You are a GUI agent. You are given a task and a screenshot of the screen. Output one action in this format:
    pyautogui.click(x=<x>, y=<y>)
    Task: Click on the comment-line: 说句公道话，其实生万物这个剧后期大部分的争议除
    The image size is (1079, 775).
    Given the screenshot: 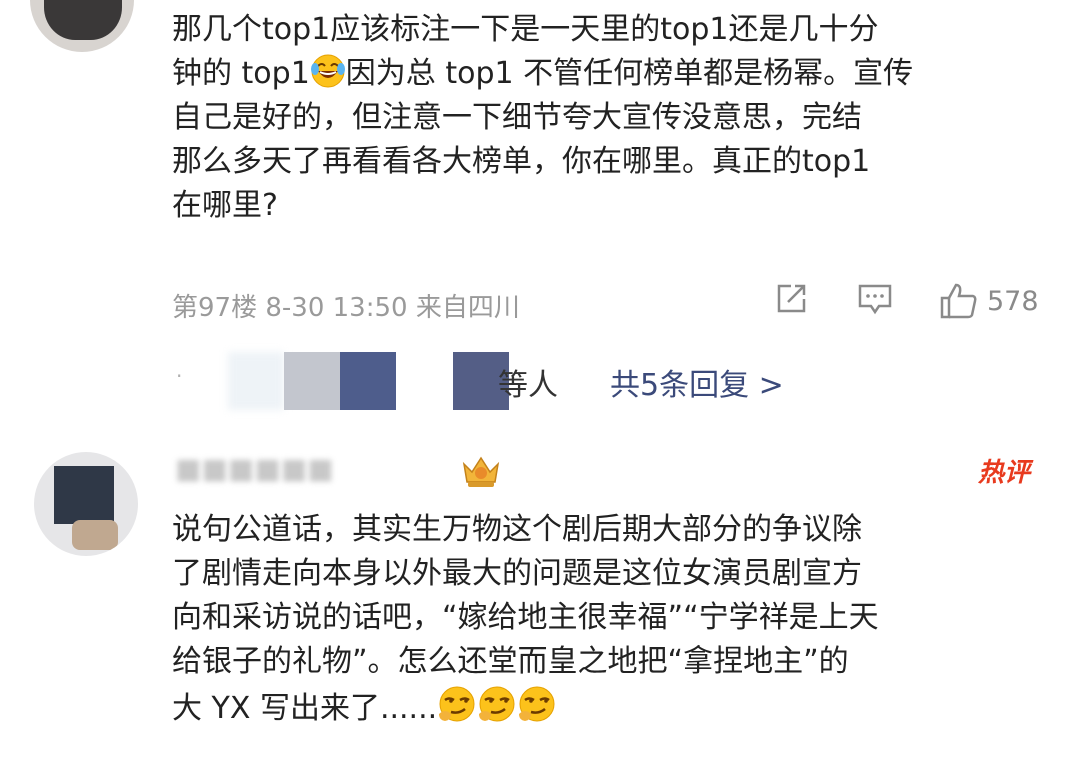 What is the action you would take?
    pyautogui.click(x=517, y=529)
    